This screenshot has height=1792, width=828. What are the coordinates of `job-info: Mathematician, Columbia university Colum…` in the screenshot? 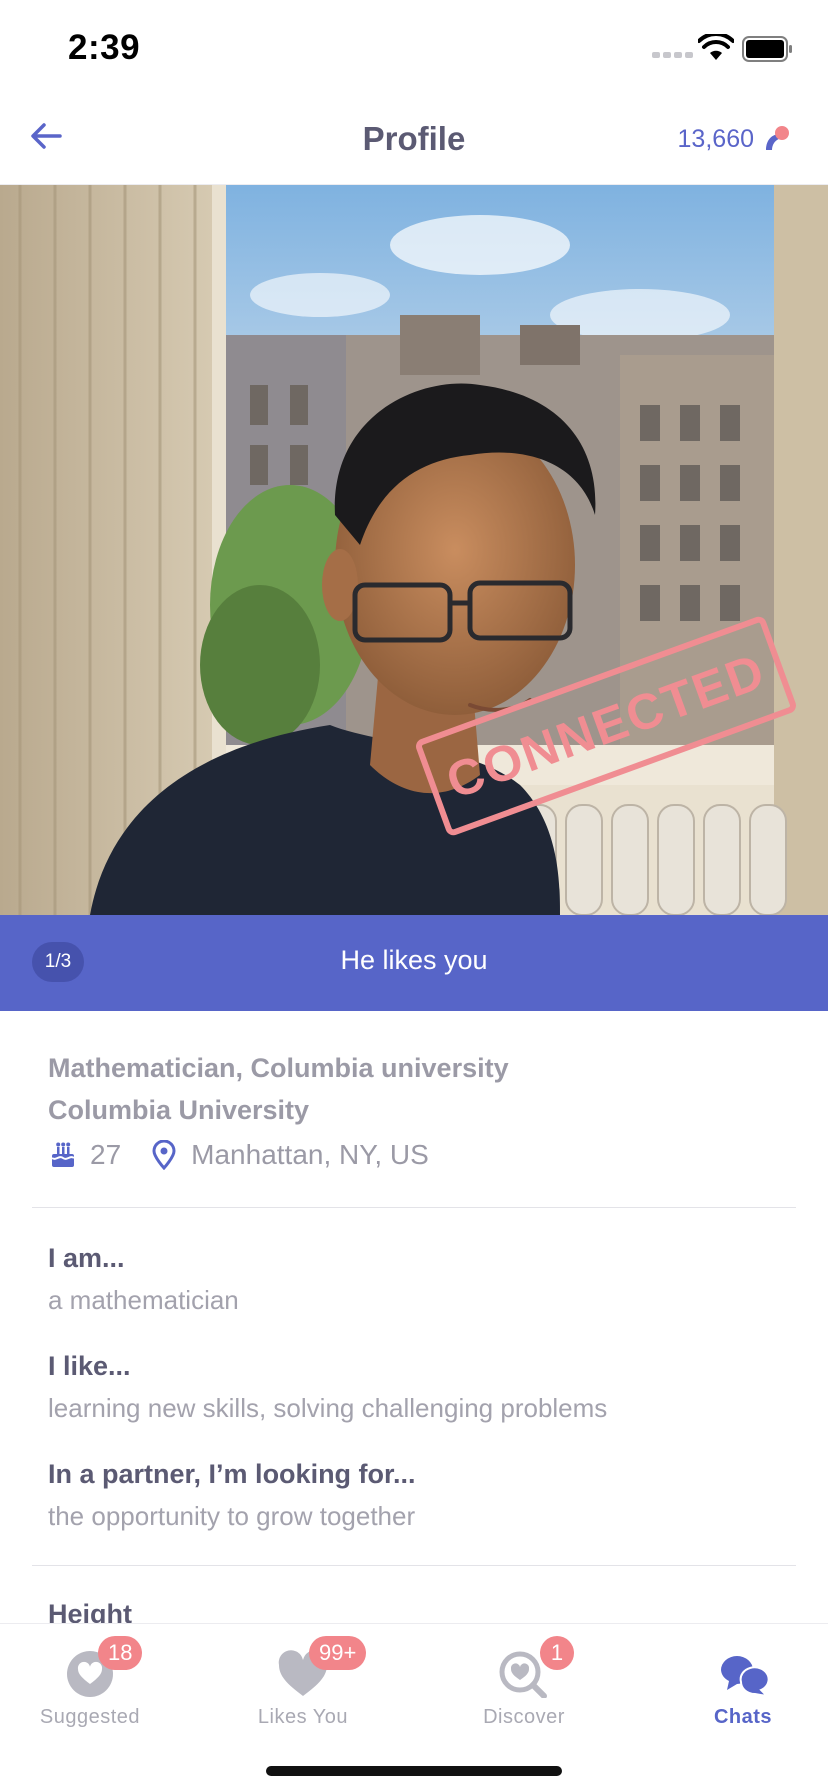 It's located at (278, 1089).